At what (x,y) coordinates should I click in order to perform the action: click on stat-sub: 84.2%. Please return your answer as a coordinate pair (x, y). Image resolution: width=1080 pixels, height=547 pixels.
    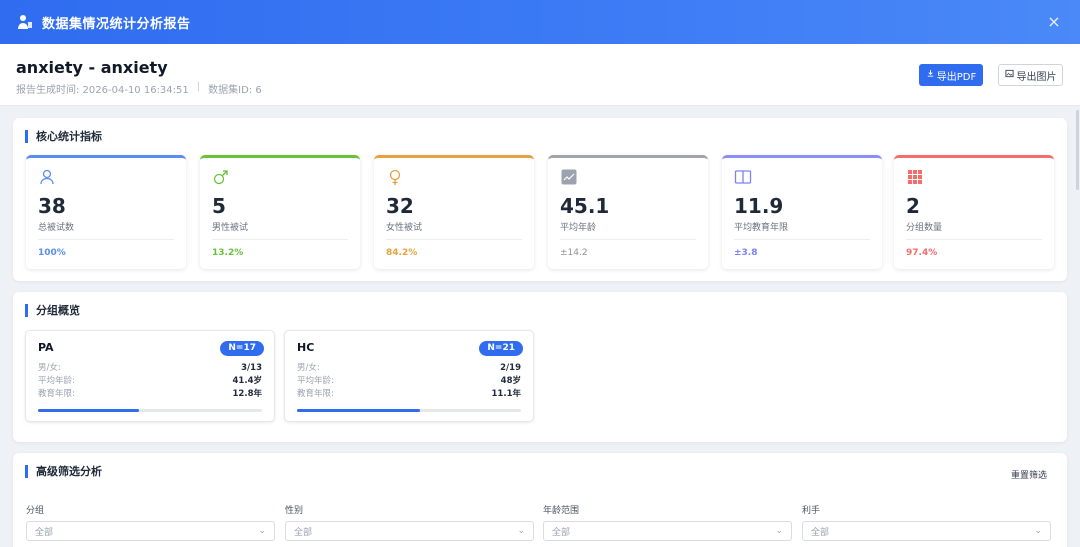
    Looking at the image, I should click on (402, 253).